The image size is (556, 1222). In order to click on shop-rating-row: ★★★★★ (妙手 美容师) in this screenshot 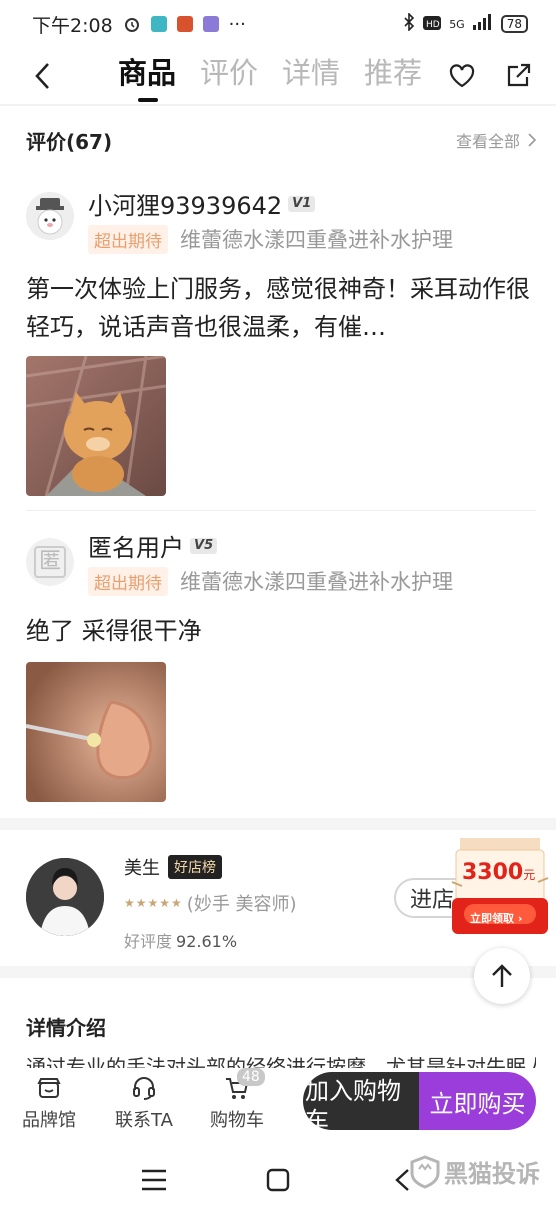, I will do `click(210, 903)`.